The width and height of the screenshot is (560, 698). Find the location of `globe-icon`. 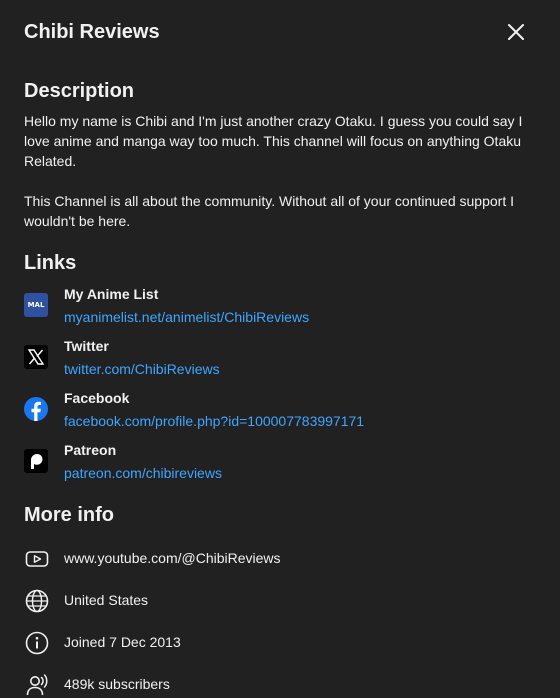

globe-icon is located at coordinates (37, 601).